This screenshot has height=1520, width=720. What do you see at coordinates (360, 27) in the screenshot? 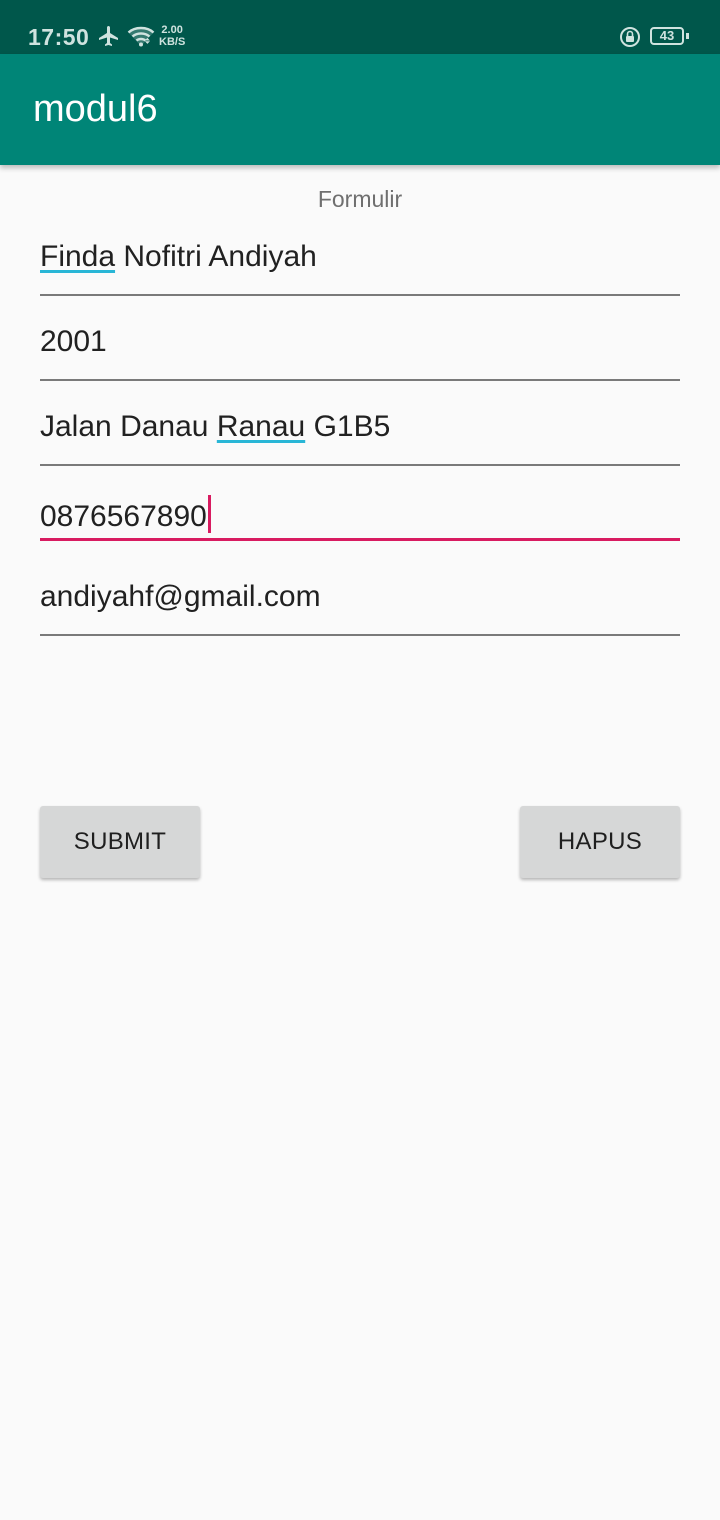
I see `status-bar: 17:50 2.00 KB/S 43` at bounding box center [360, 27].